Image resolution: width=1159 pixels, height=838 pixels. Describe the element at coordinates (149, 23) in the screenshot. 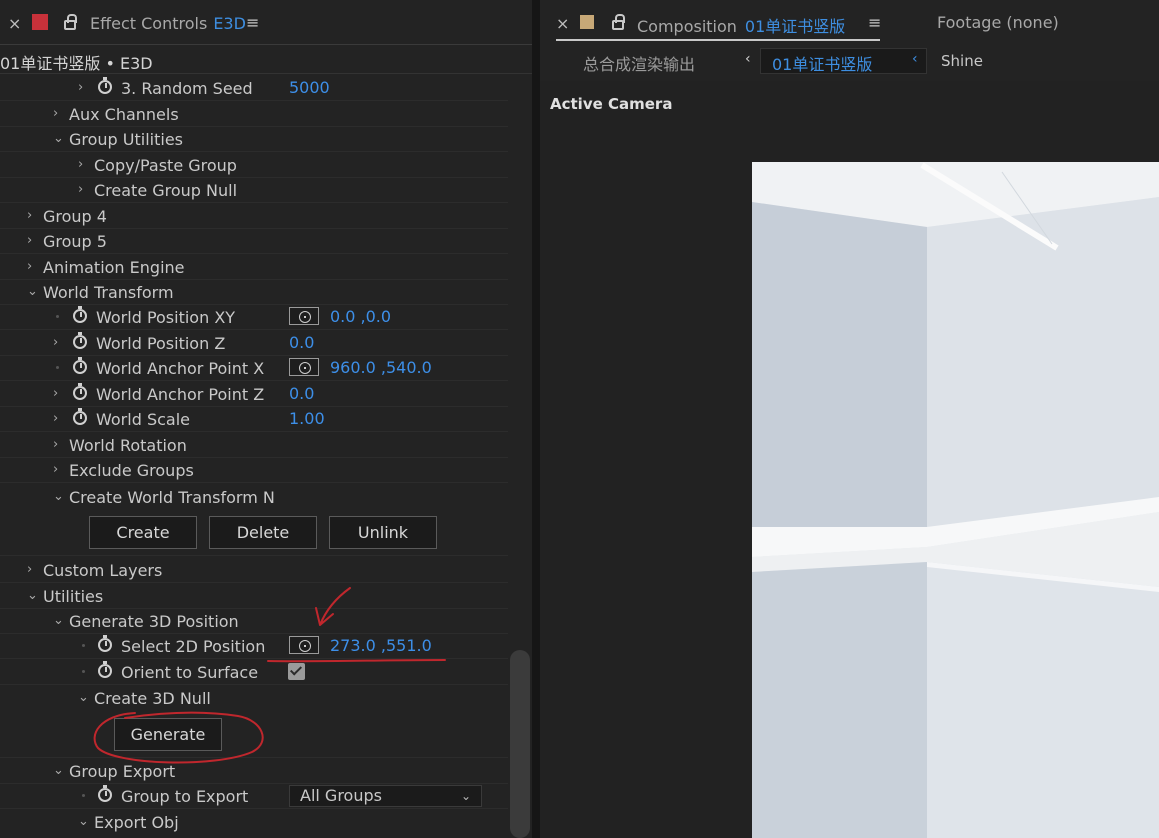

I see `panel-title-text: Effect Controls` at that location.